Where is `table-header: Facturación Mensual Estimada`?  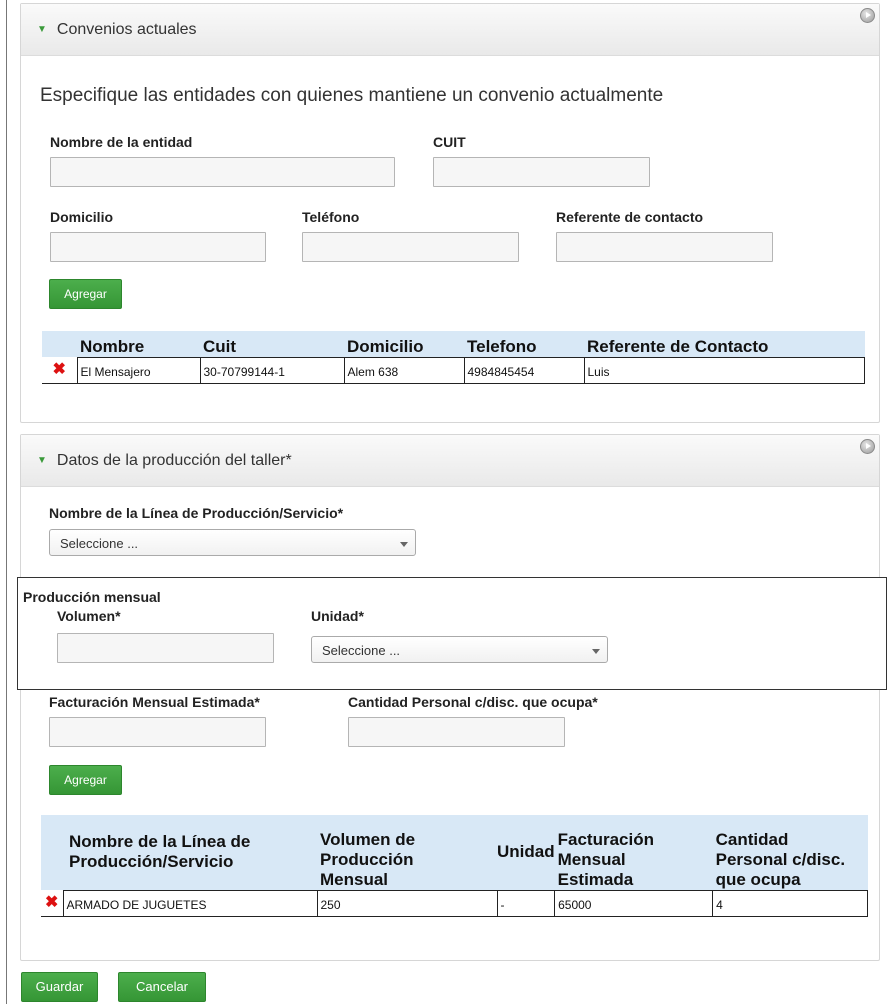
table-header: Facturación Mensual Estimada is located at coordinates (633, 852).